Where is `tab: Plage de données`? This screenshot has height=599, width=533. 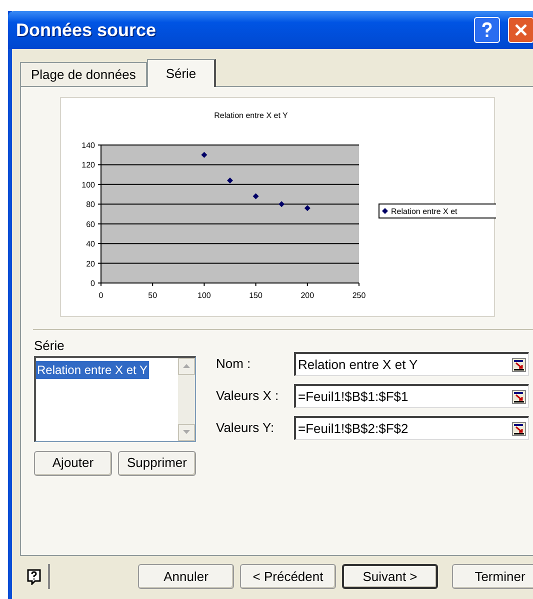
tab: Plage de données is located at coordinates (83, 74).